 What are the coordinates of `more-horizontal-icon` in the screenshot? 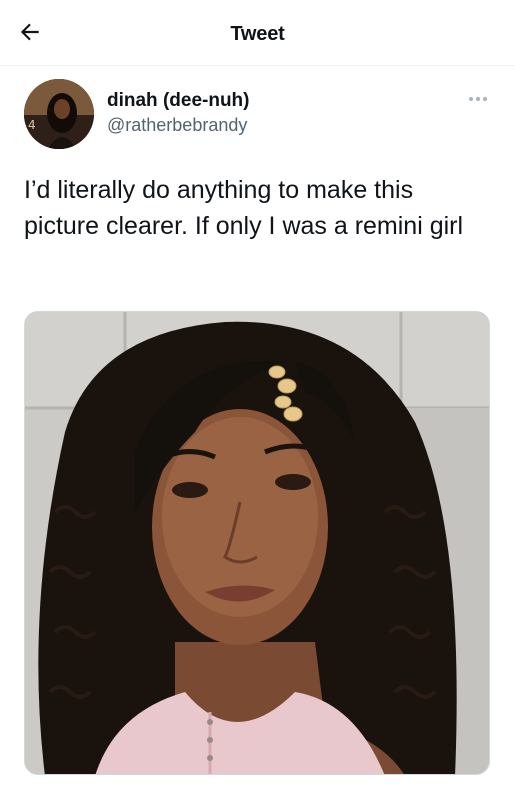 It's located at (478, 98).